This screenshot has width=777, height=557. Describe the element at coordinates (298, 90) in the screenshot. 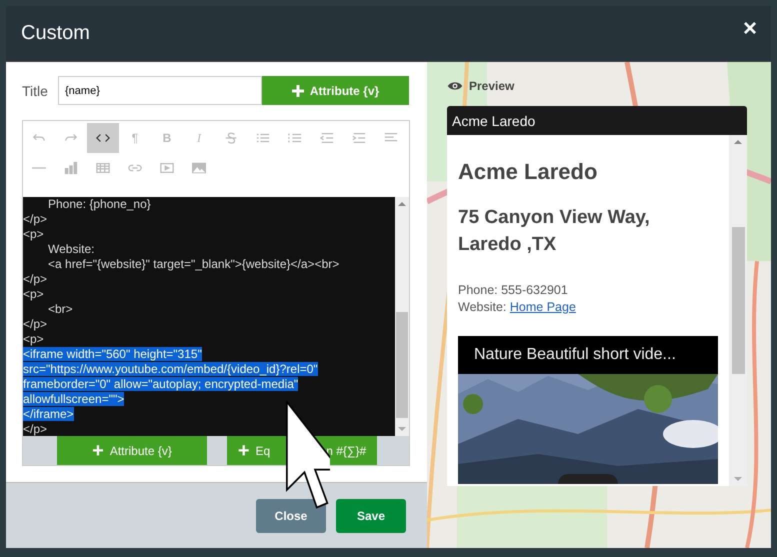

I see `plus-icon` at that location.